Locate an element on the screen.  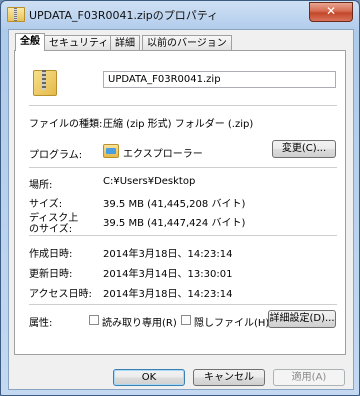
tab-details: 詳細 is located at coordinates (125, 42).